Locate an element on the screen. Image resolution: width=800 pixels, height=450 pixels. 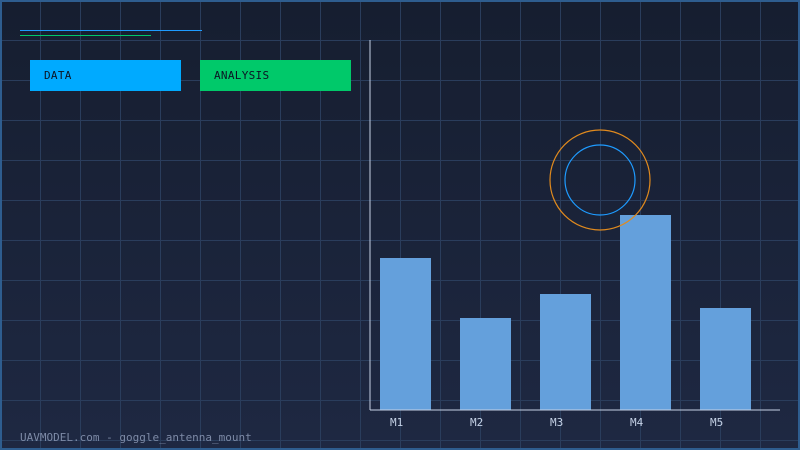
bar-m1 is located at coordinates (405, 334).